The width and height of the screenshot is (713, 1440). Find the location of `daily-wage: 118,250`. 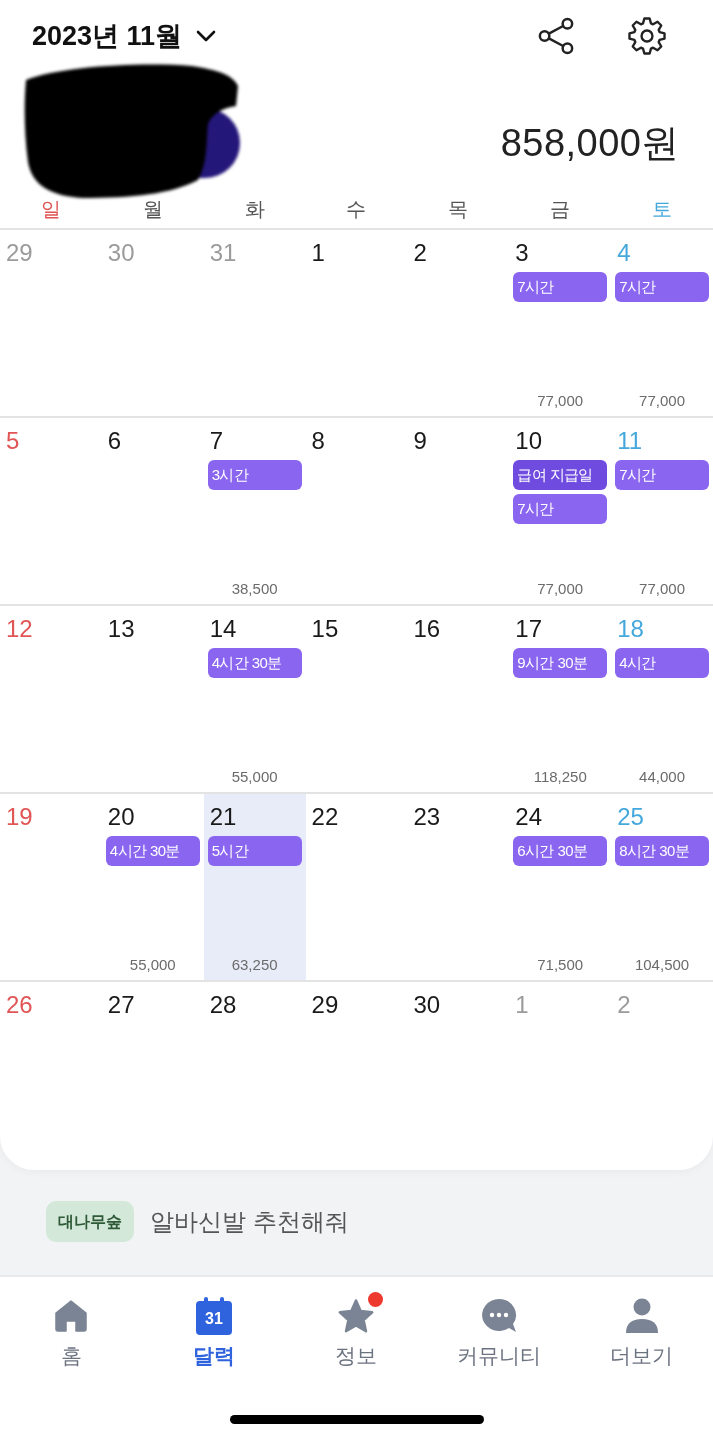

daily-wage: 118,250 is located at coordinates (560, 776).